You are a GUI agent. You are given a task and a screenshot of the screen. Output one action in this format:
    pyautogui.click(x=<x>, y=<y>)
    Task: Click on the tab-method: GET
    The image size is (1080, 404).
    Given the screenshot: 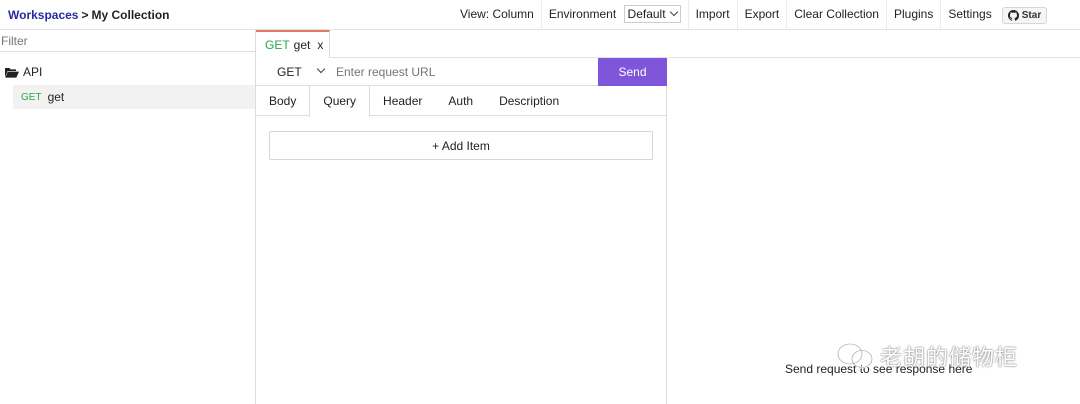 What is the action you would take?
    pyautogui.click(x=277, y=45)
    